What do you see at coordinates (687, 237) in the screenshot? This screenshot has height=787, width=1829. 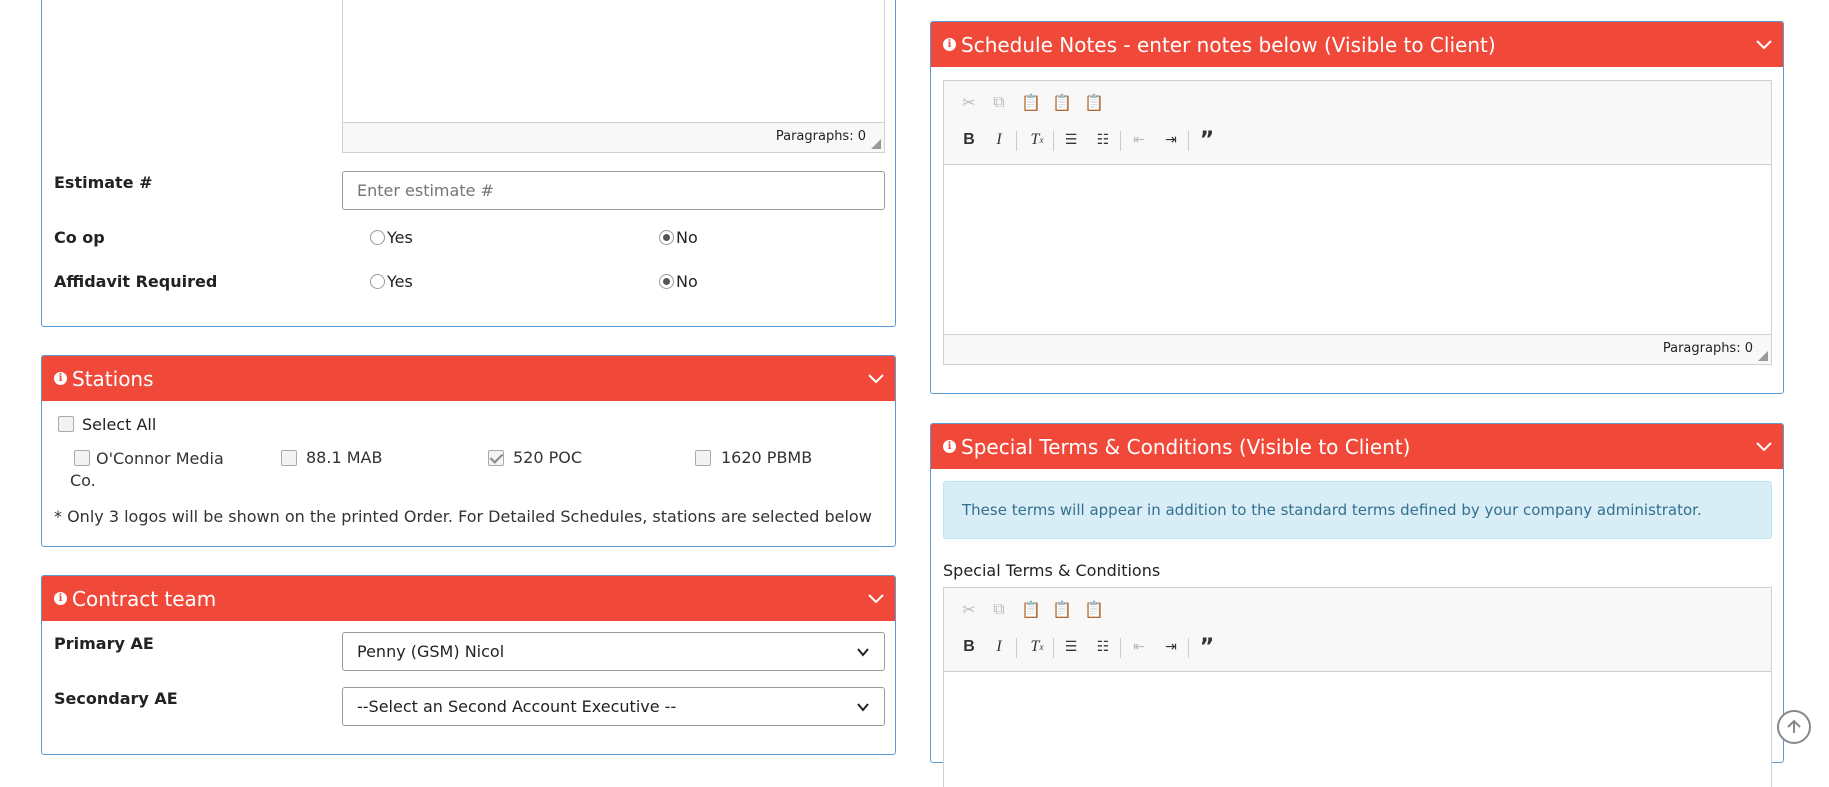 I see `co-op-no-label: No` at bounding box center [687, 237].